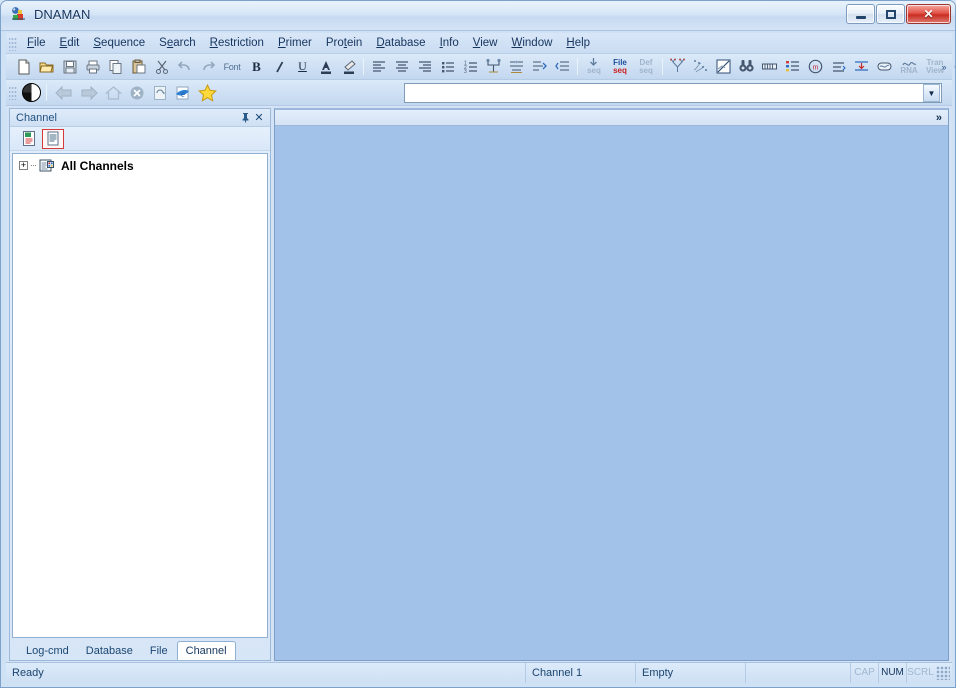 This screenshot has width=956, height=688. What do you see at coordinates (92, 66) in the screenshot?
I see `print-icon` at bounding box center [92, 66].